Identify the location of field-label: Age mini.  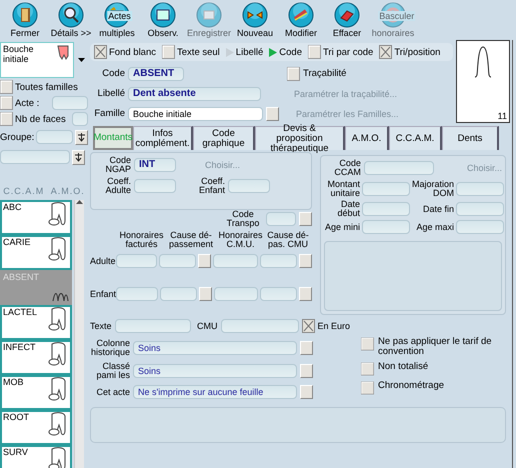
(342, 227).